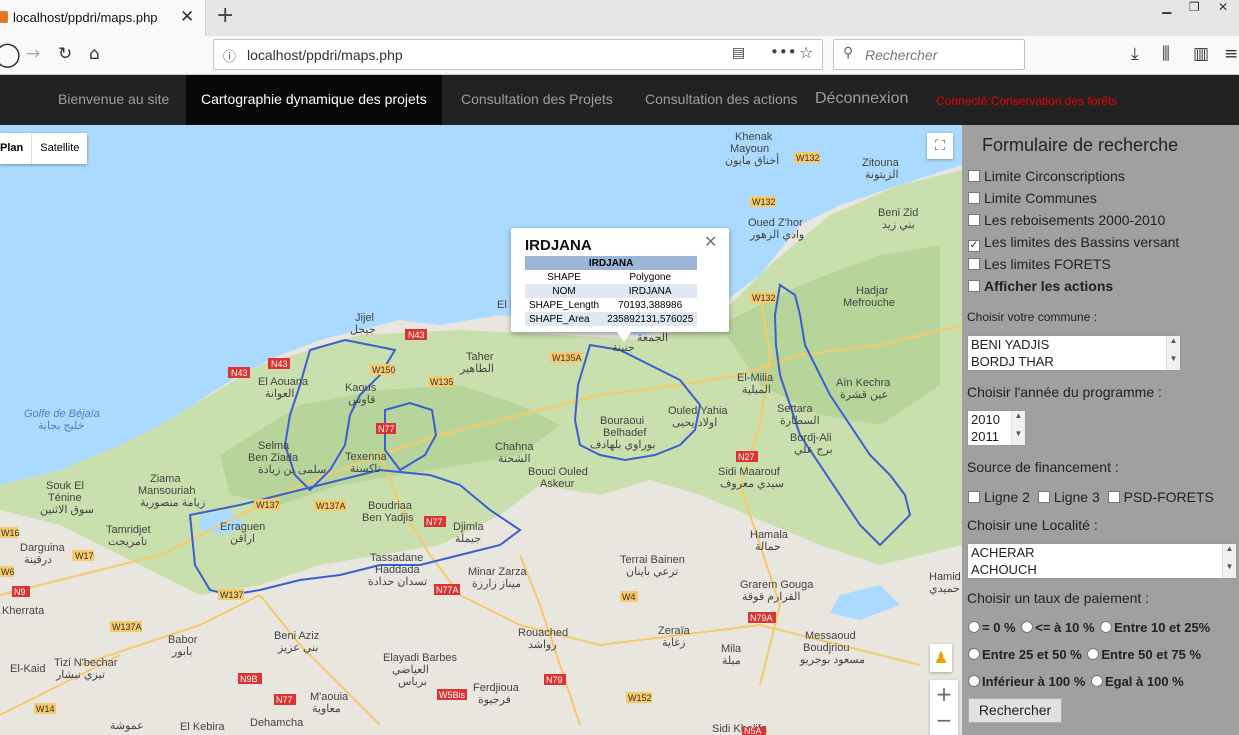 The height and width of the screenshot is (735, 1239). What do you see at coordinates (284, 700) in the screenshot?
I see `svg-text: N77` at bounding box center [284, 700].